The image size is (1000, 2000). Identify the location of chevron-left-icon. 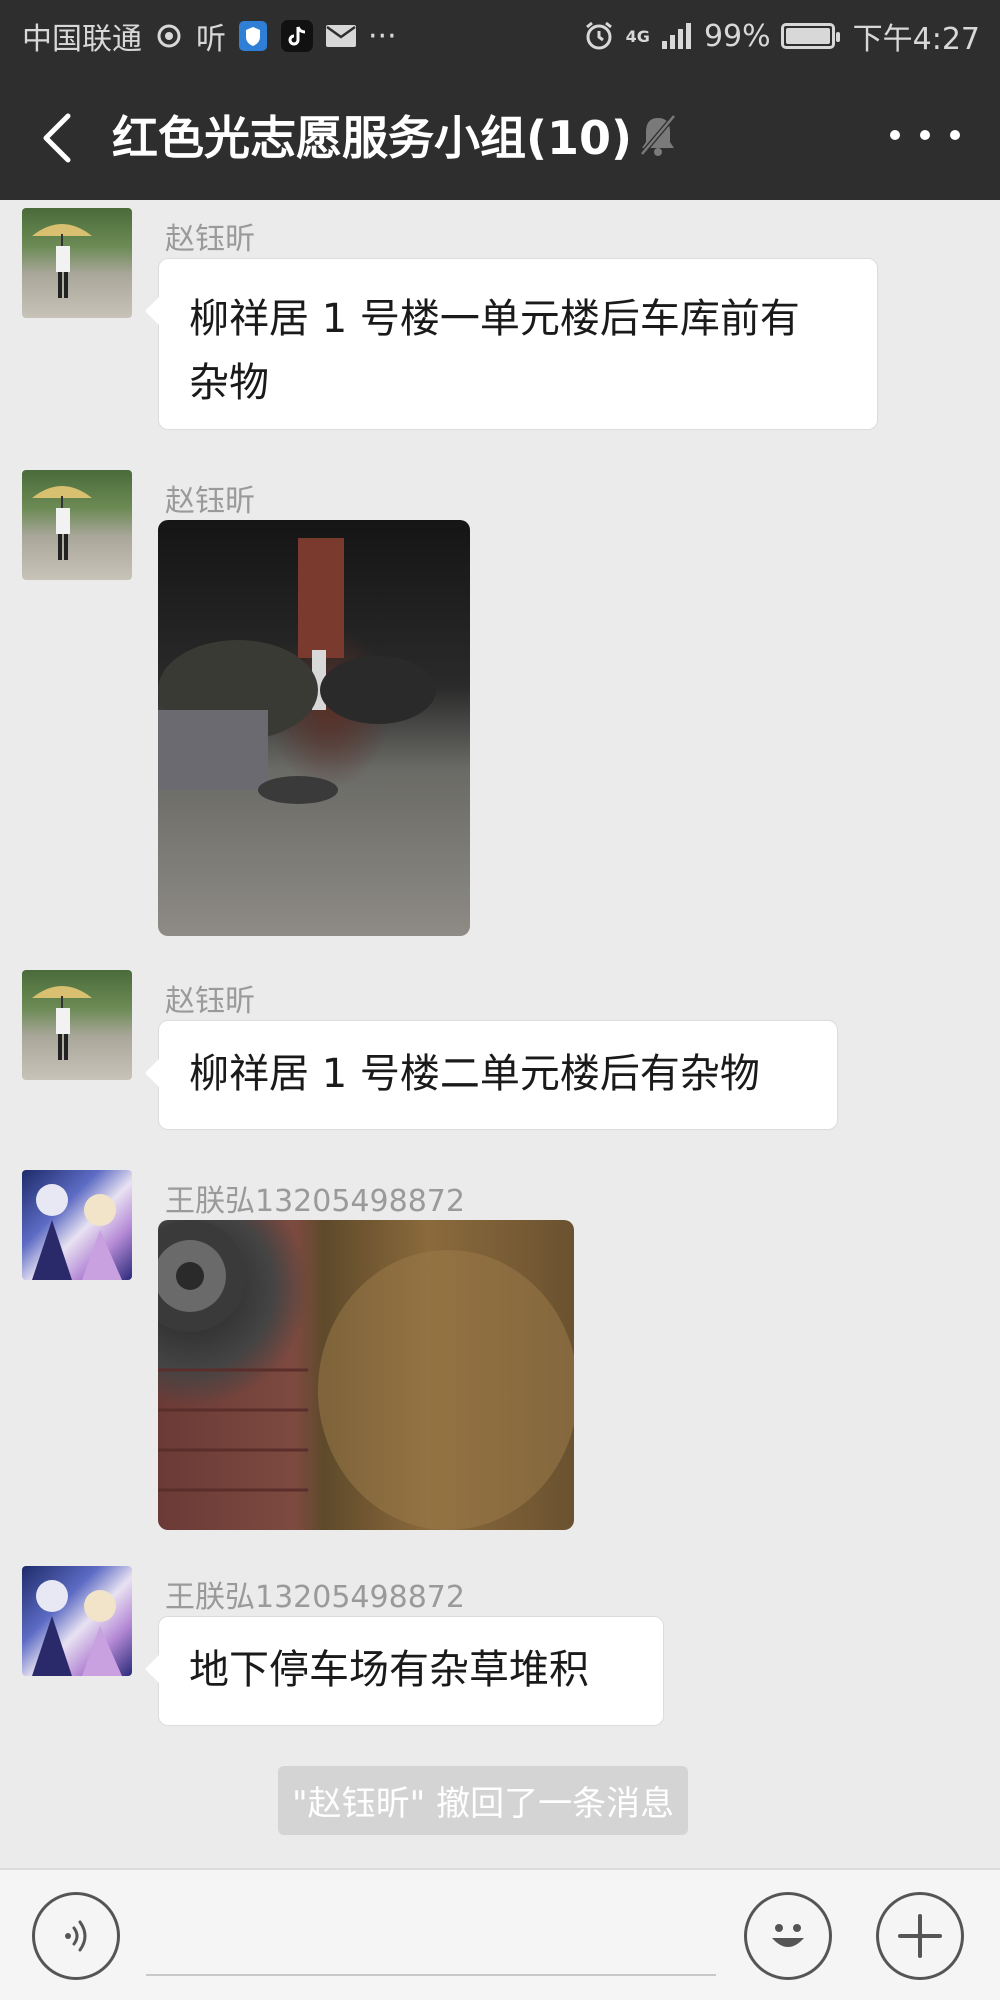
(57, 138).